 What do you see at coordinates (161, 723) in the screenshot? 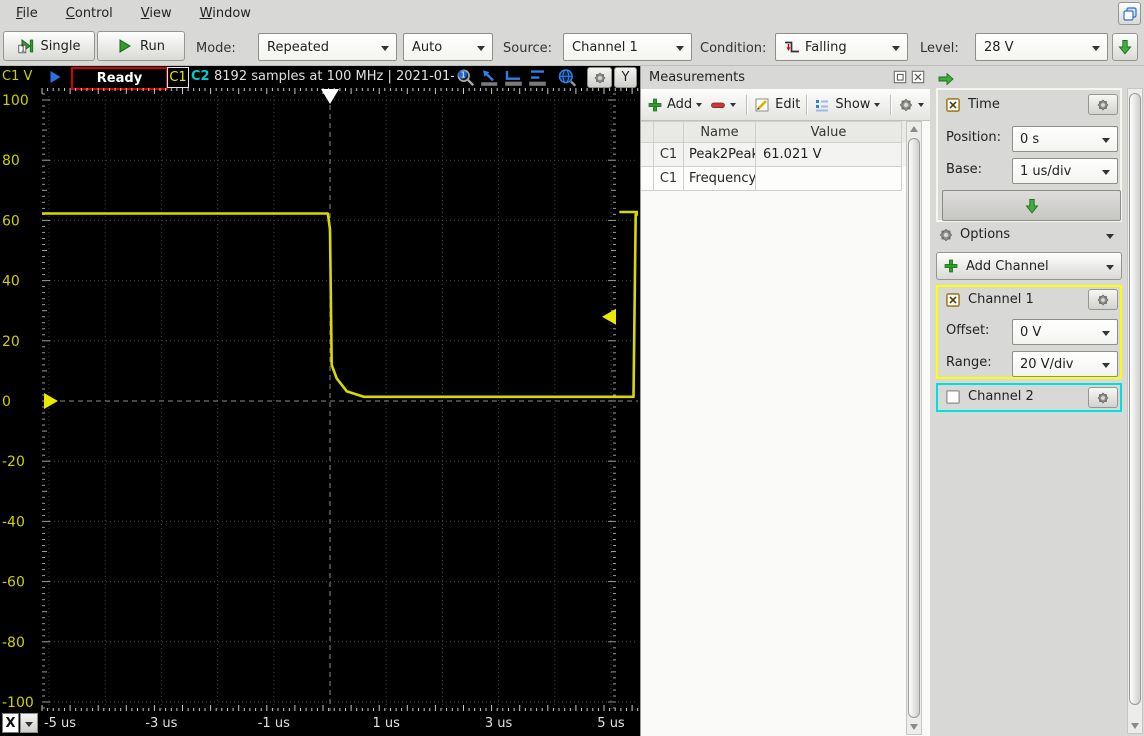
I see `x-axis-label: -3 us` at bounding box center [161, 723].